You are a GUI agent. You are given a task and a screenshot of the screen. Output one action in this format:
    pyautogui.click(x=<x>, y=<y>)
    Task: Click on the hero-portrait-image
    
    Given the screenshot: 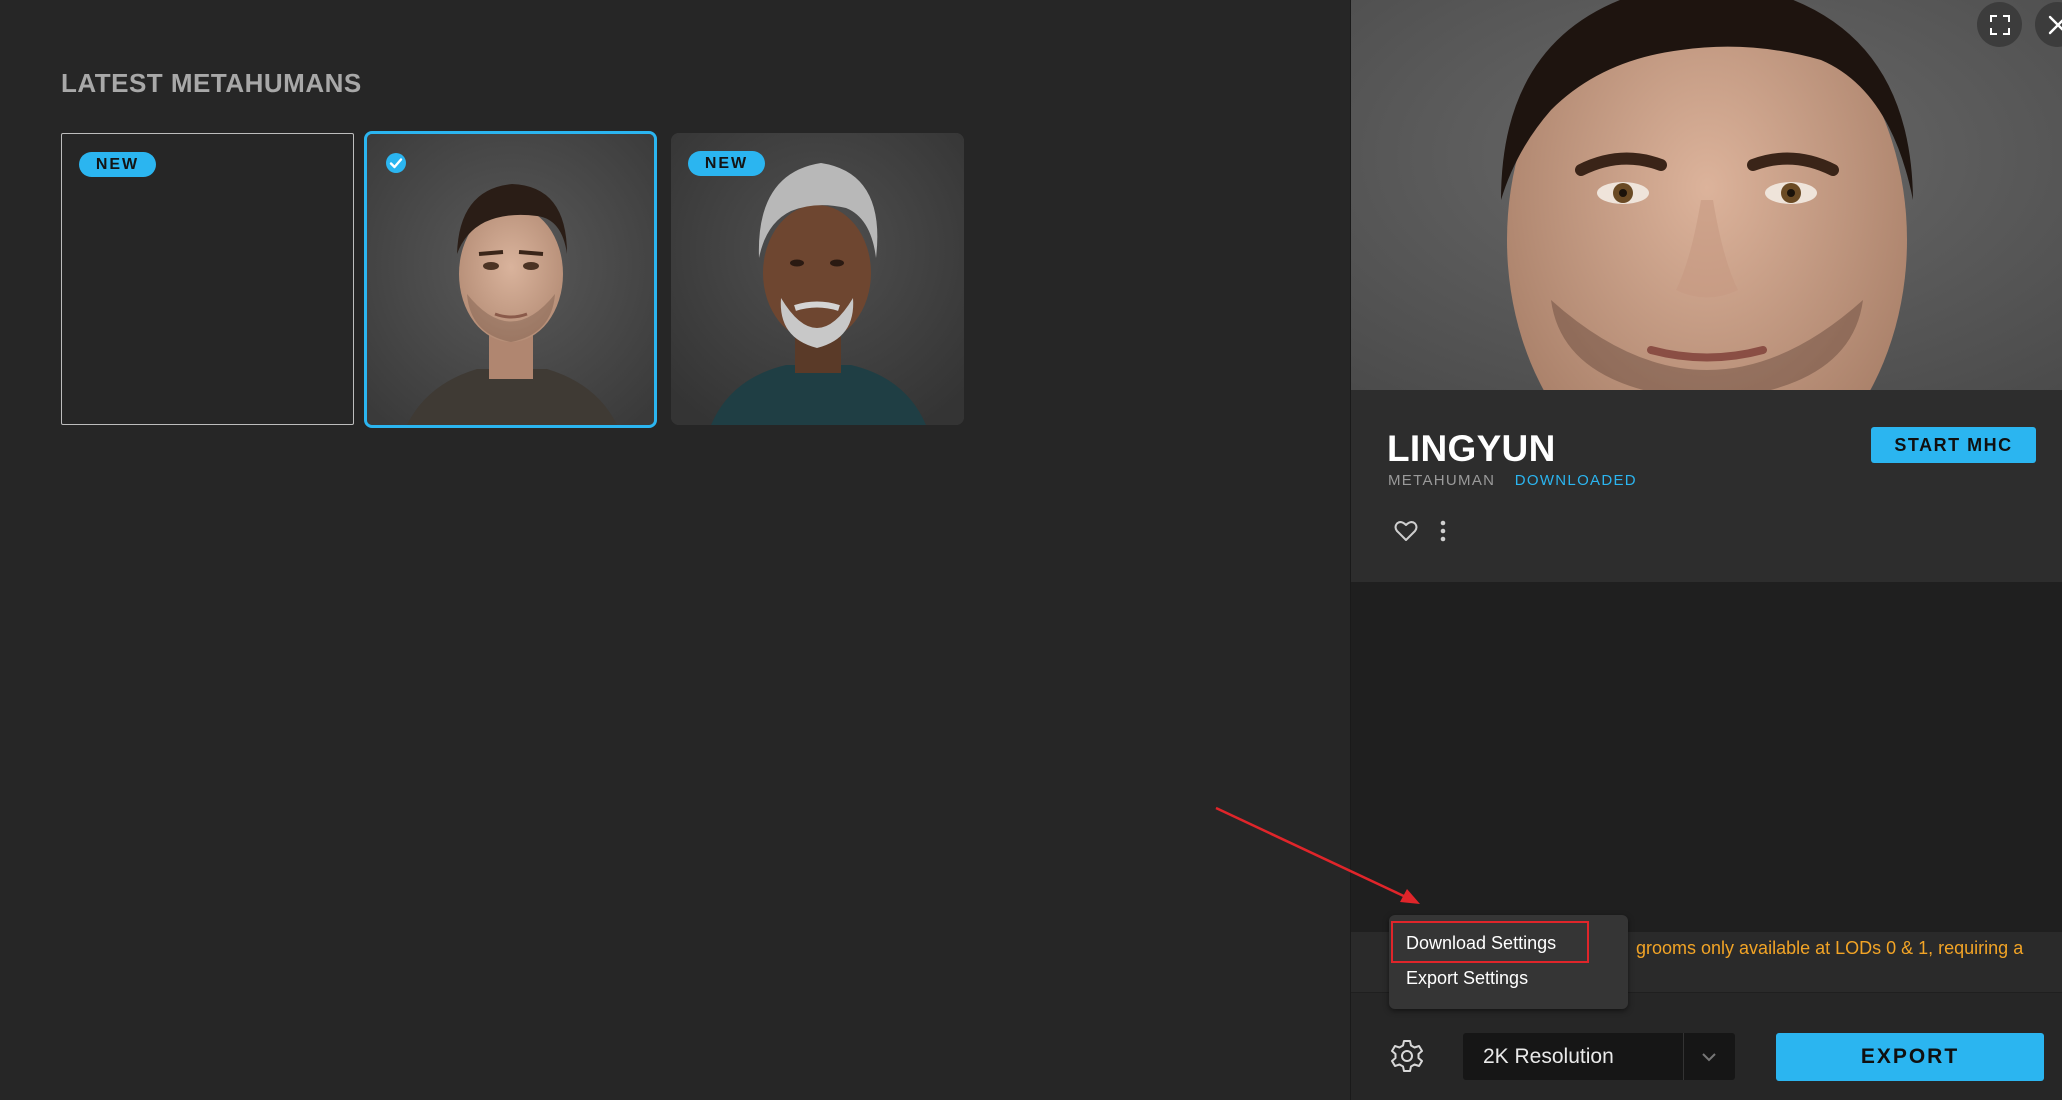 What is the action you would take?
    pyautogui.click(x=1706, y=195)
    